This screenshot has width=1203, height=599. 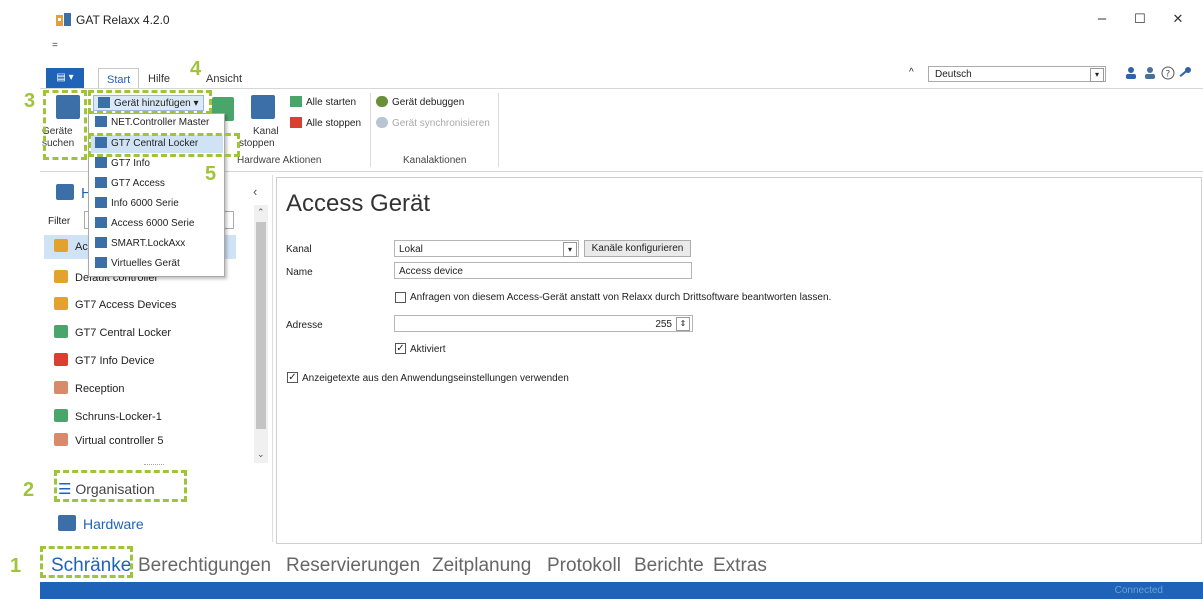 I want to click on tab-start: Start, so click(x=119, y=78).